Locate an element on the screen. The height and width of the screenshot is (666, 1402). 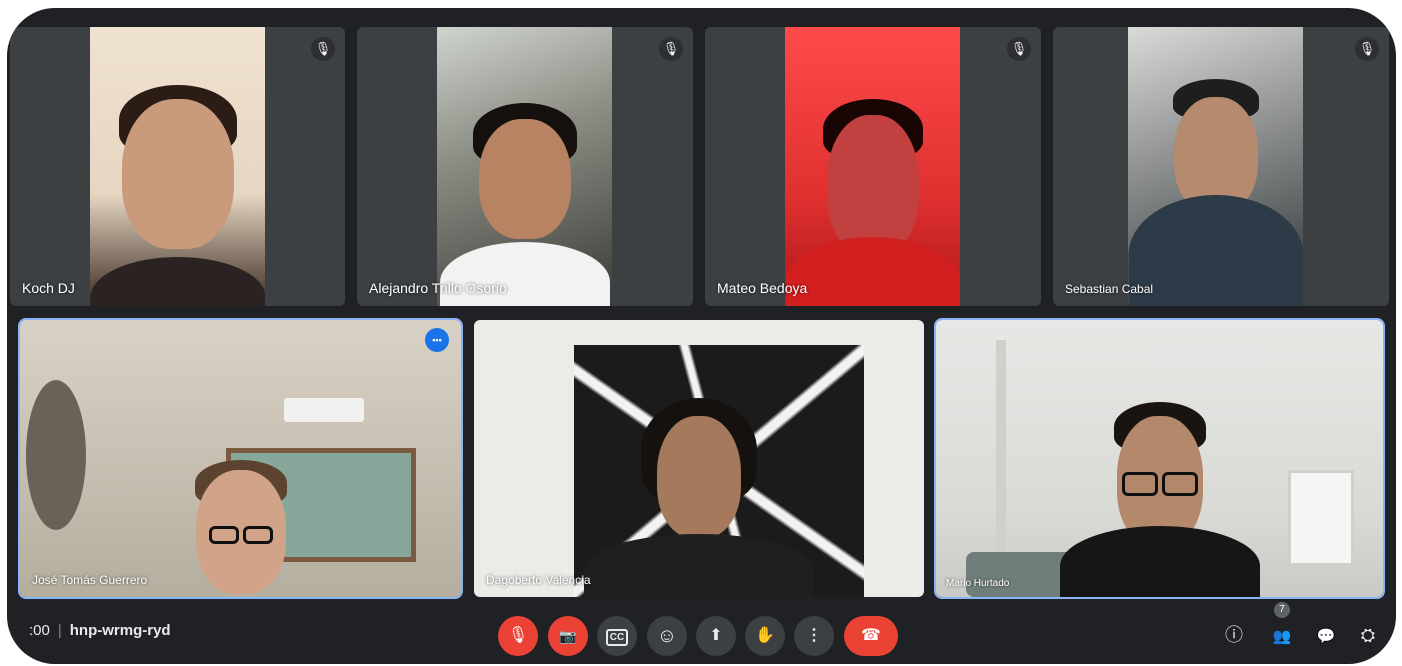
meeting-time: :00 is located at coordinates (39, 630).